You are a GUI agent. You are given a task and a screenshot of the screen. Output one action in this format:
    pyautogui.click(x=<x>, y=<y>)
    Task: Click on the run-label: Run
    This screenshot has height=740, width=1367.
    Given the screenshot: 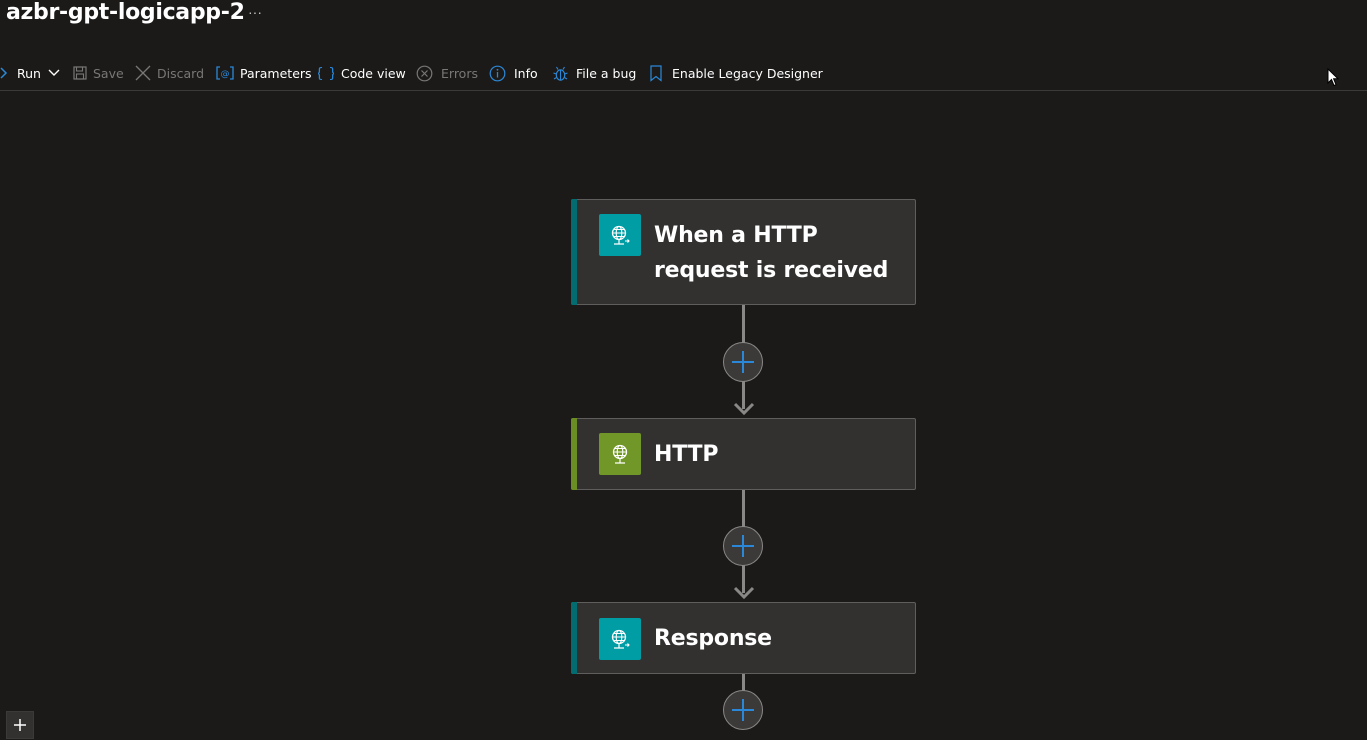 What is the action you would take?
    pyautogui.click(x=29, y=73)
    